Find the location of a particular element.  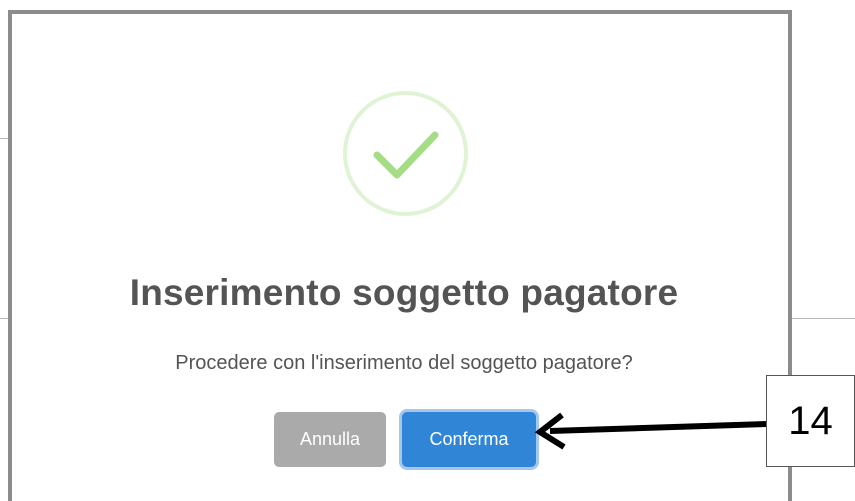

cancel-button: Annulla is located at coordinates (330, 439).